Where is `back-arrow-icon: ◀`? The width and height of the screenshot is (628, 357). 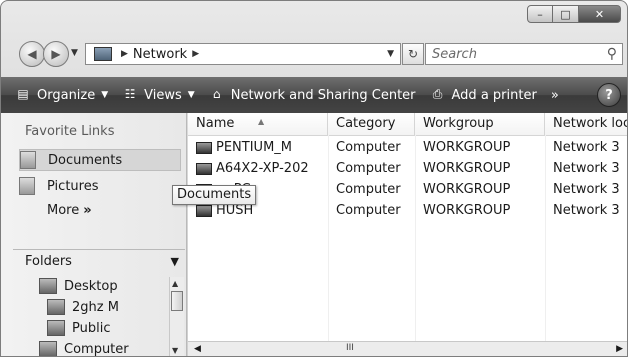
back-arrow-icon: ◀ is located at coordinates (32, 54).